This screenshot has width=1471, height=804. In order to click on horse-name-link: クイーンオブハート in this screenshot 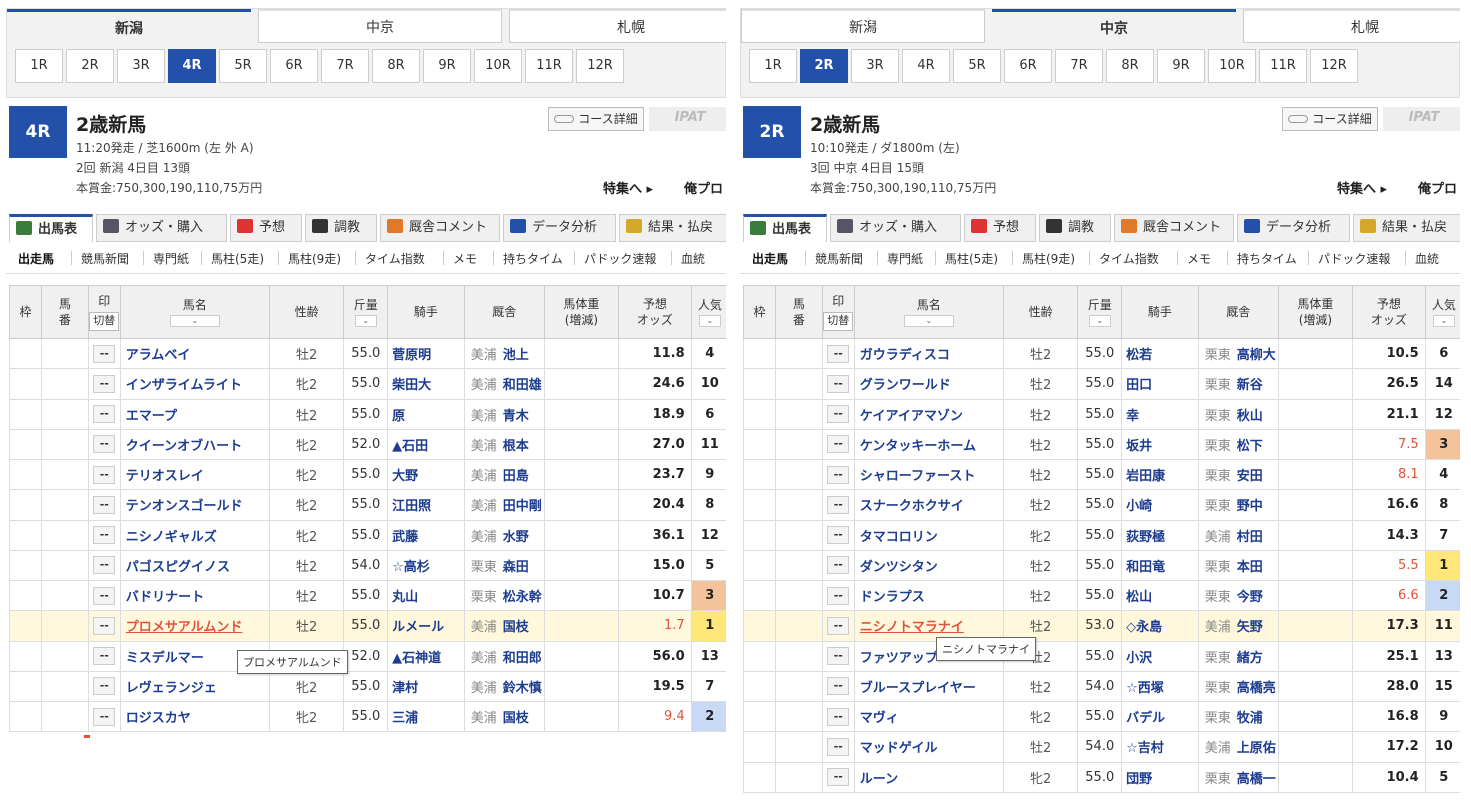, I will do `click(194, 444)`.